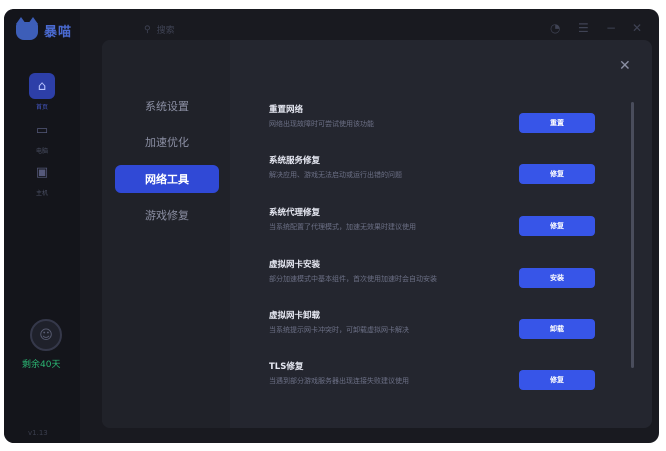 The image size is (666, 451). Describe the element at coordinates (439, 329) in the screenshot. I see `tool-row-virtual-nic-uninstall: 虚拟网卡卸载 当系统提示网卡冲突时，可卸载虚拟网卡解决 卸载` at that location.